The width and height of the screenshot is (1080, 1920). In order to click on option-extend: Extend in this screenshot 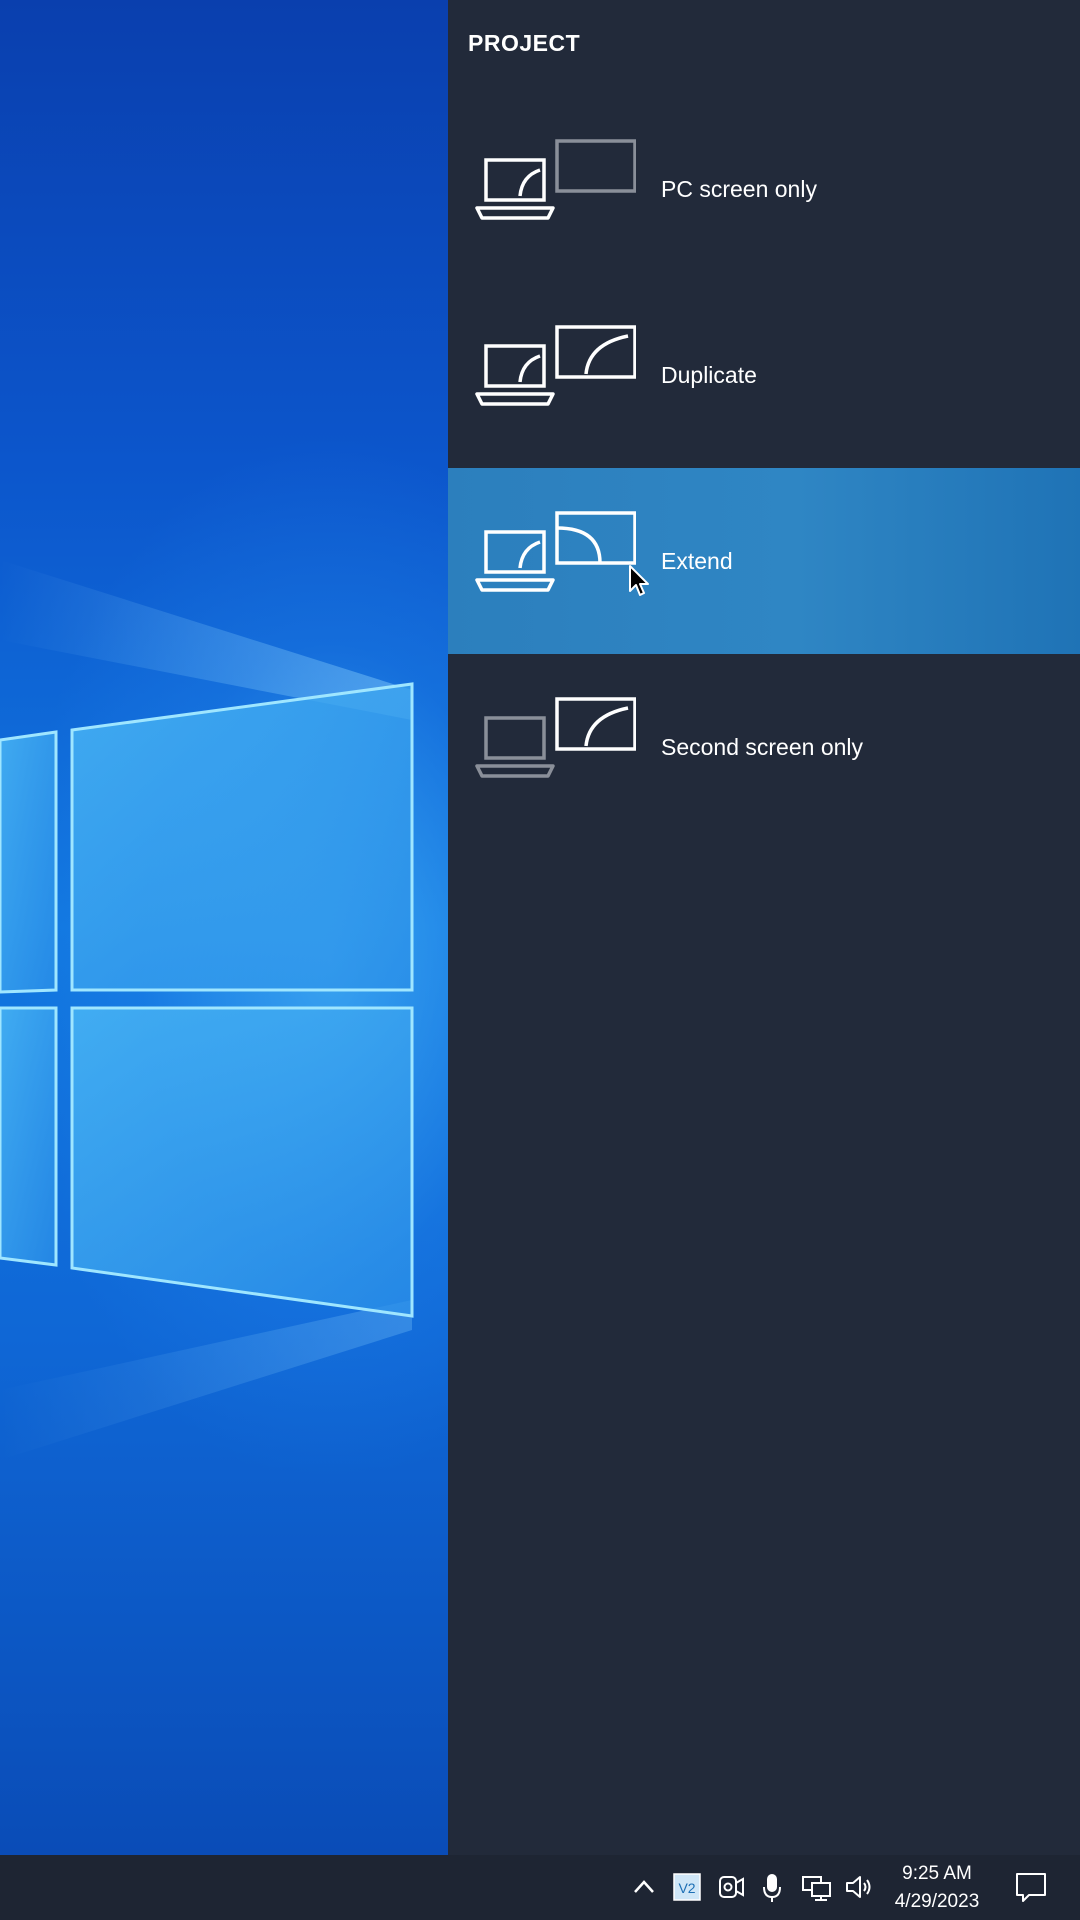, I will do `click(764, 561)`.